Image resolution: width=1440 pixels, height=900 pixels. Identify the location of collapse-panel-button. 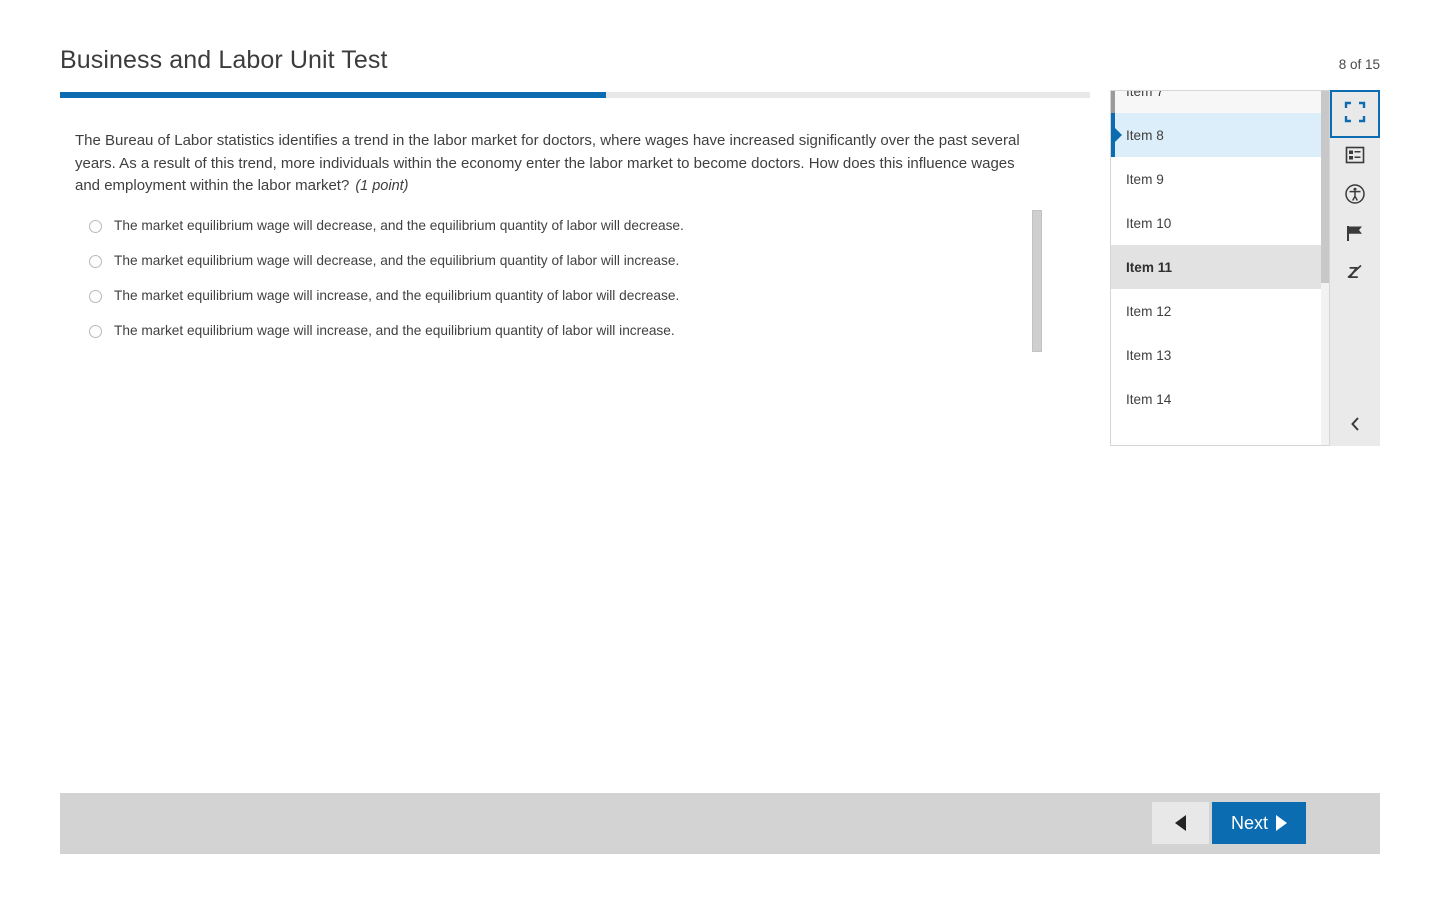
(1355, 426).